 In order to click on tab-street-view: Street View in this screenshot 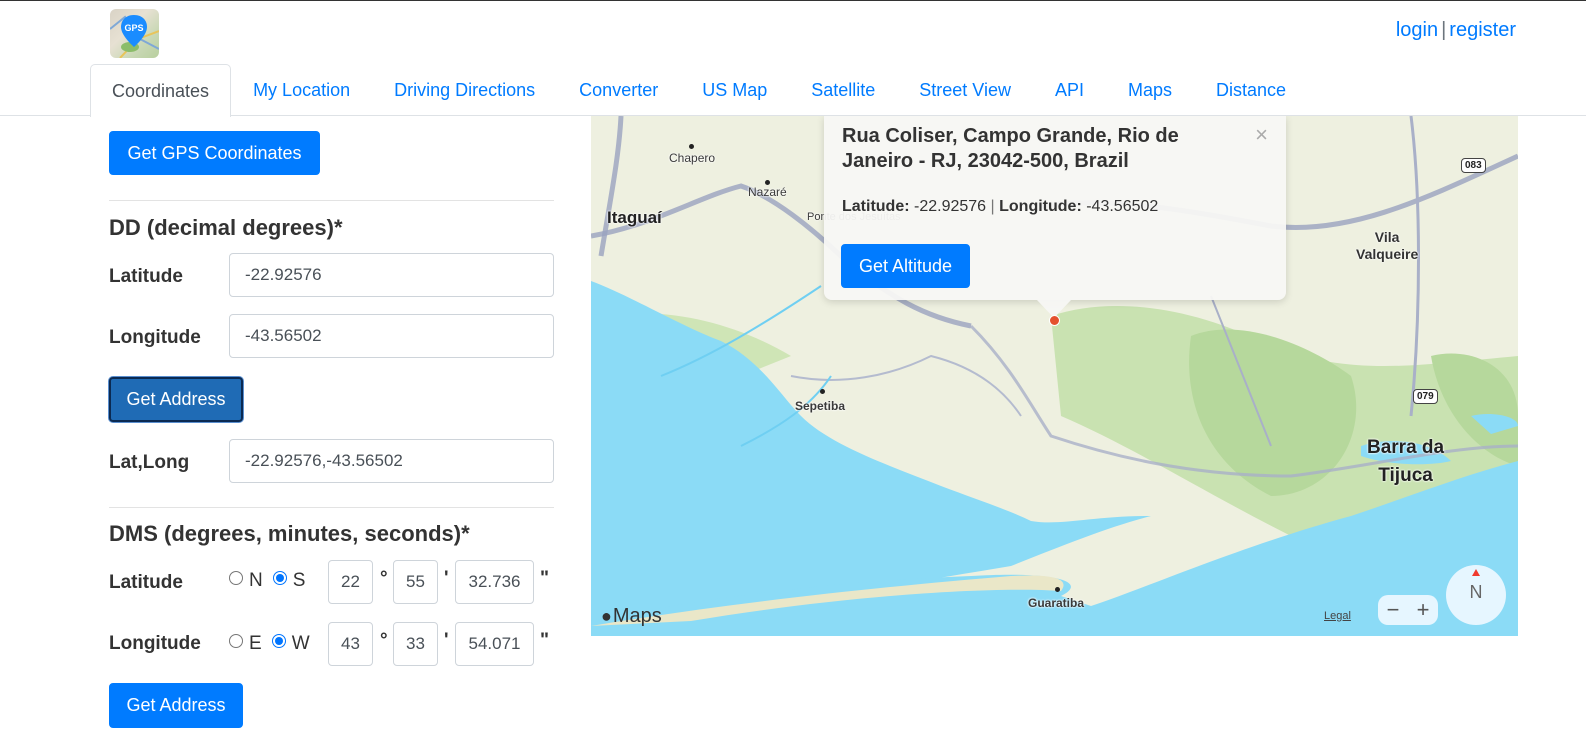, I will do `click(965, 90)`.